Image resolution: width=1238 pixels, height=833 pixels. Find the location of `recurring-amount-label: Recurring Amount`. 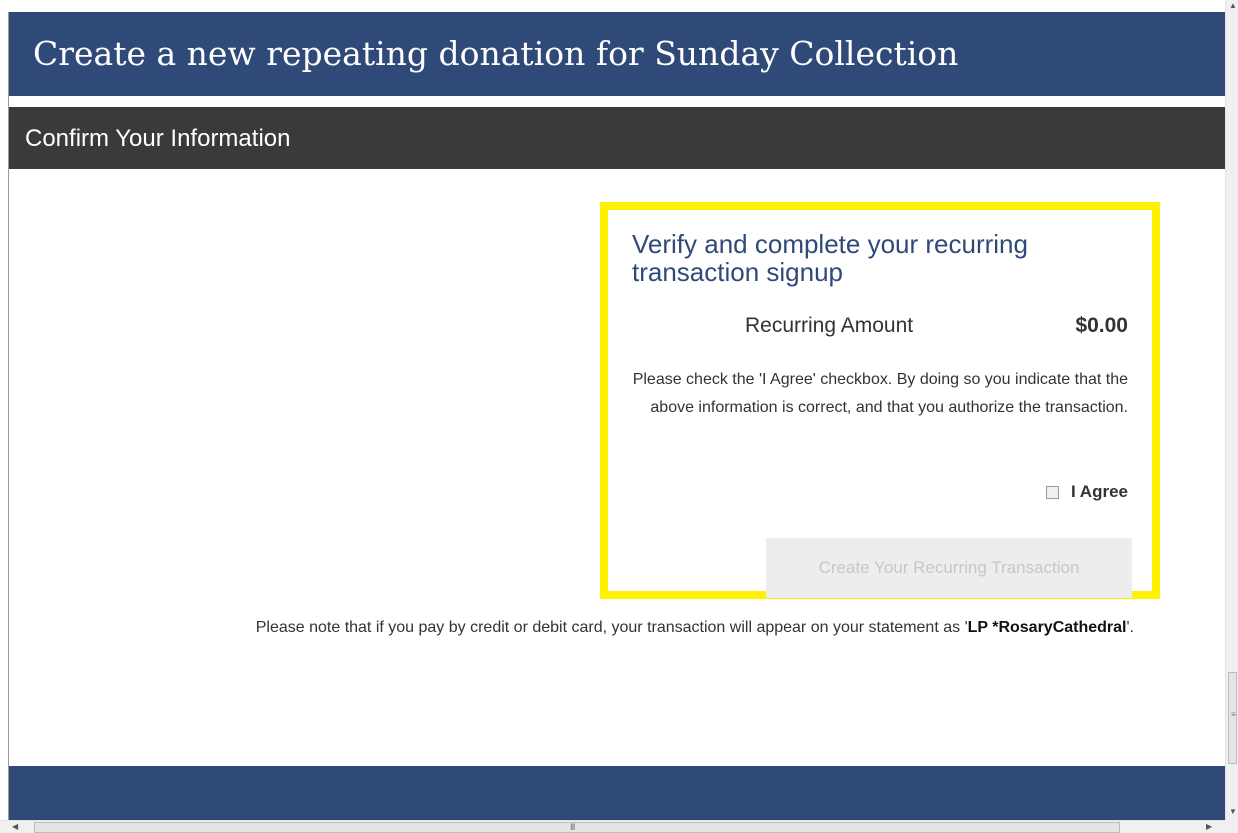

recurring-amount-label: Recurring Amount is located at coordinates (829, 325).